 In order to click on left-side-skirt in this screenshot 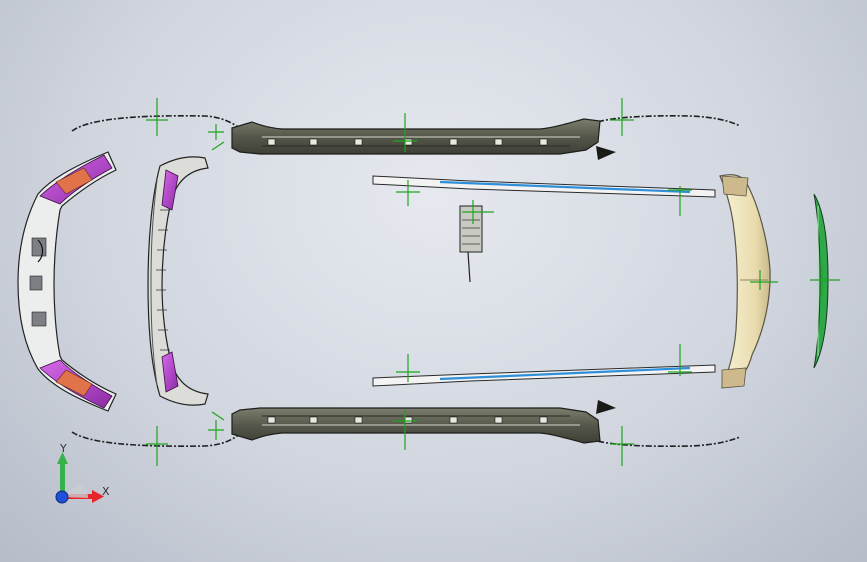, I will do `click(423, 139)`.